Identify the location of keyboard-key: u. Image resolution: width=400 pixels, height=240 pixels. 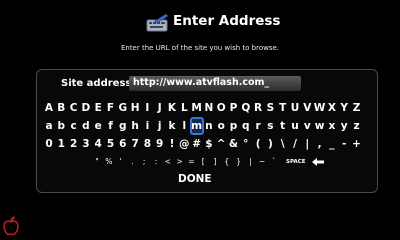
(295, 126).